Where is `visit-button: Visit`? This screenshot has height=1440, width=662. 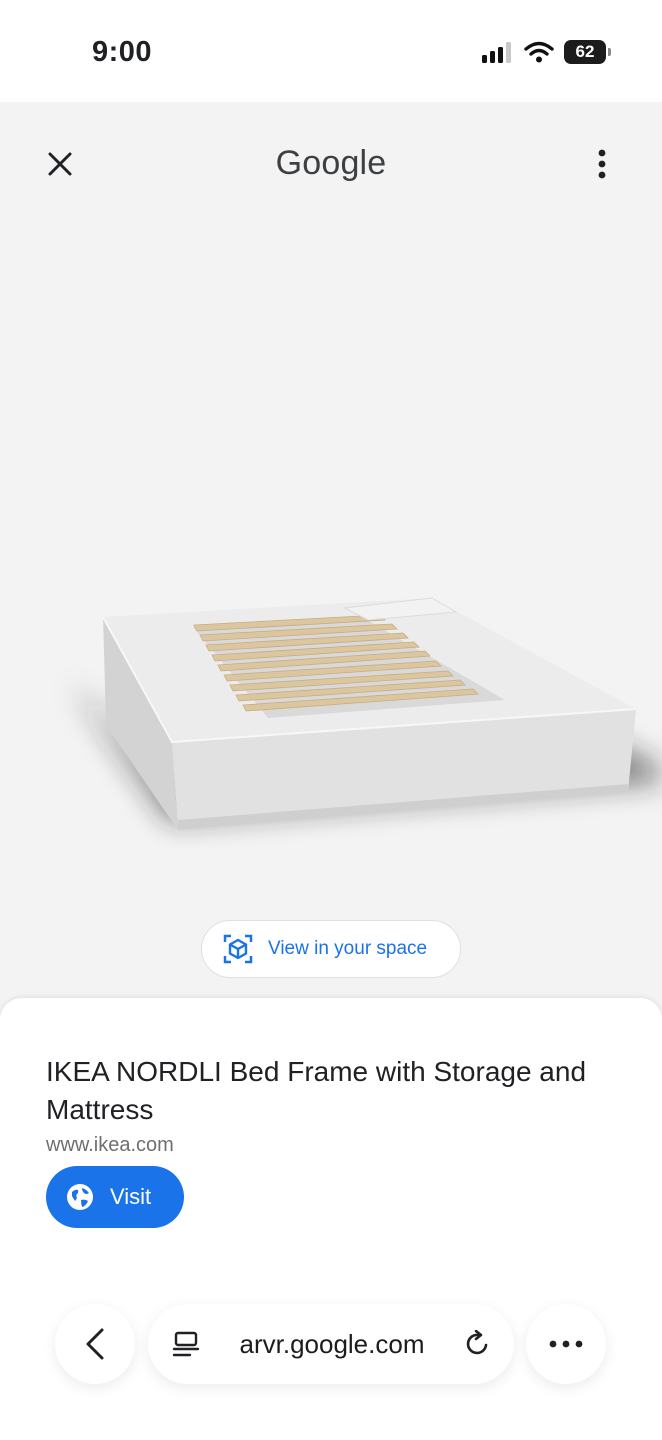 visit-button: Visit is located at coordinates (115, 1197).